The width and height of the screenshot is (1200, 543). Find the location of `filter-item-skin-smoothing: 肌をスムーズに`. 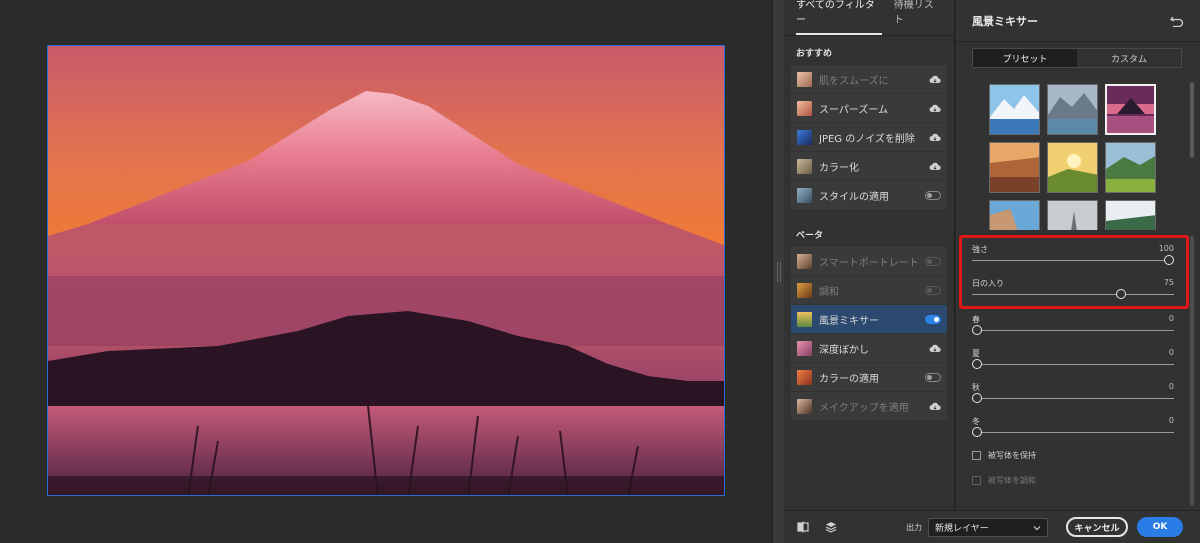

filter-item-skin-smoothing: 肌をスムーズに is located at coordinates (869, 79).